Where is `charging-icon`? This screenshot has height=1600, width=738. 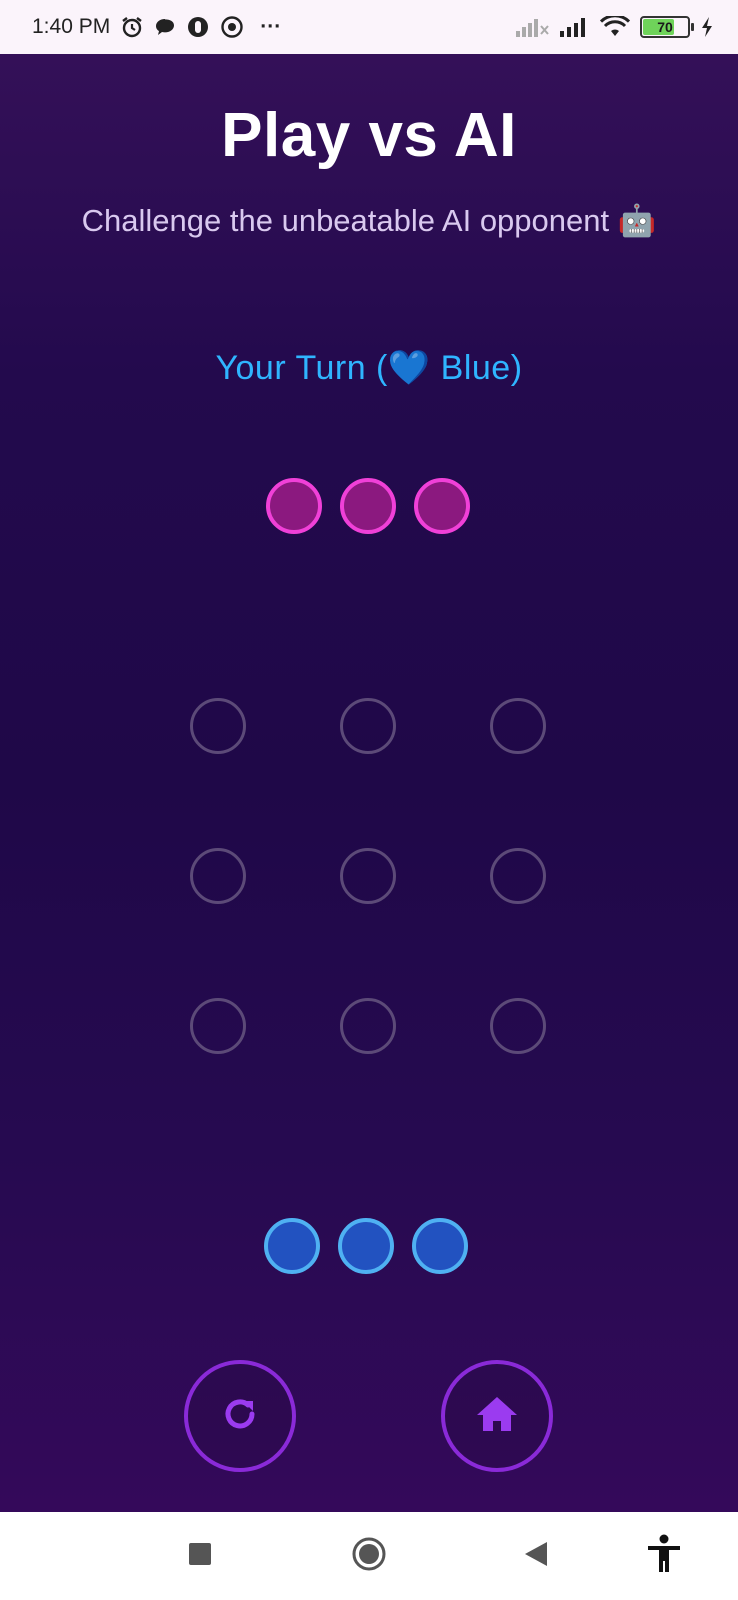
charging-icon is located at coordinates (707, 27).